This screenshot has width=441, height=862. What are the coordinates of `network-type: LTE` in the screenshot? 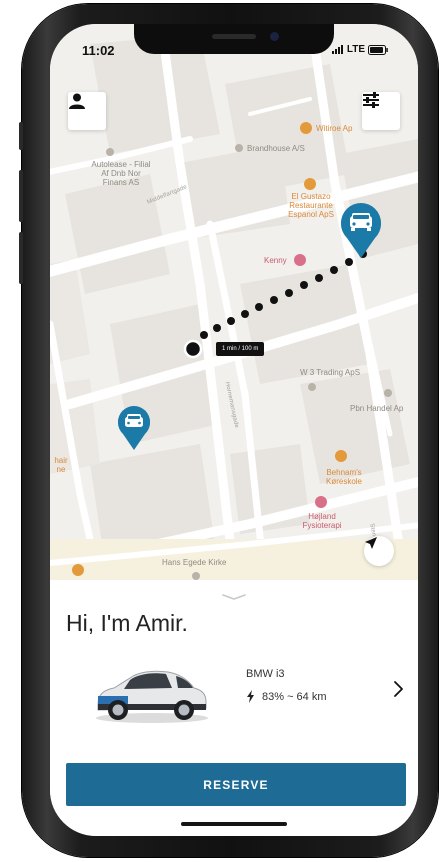 It's located at (355, 49).